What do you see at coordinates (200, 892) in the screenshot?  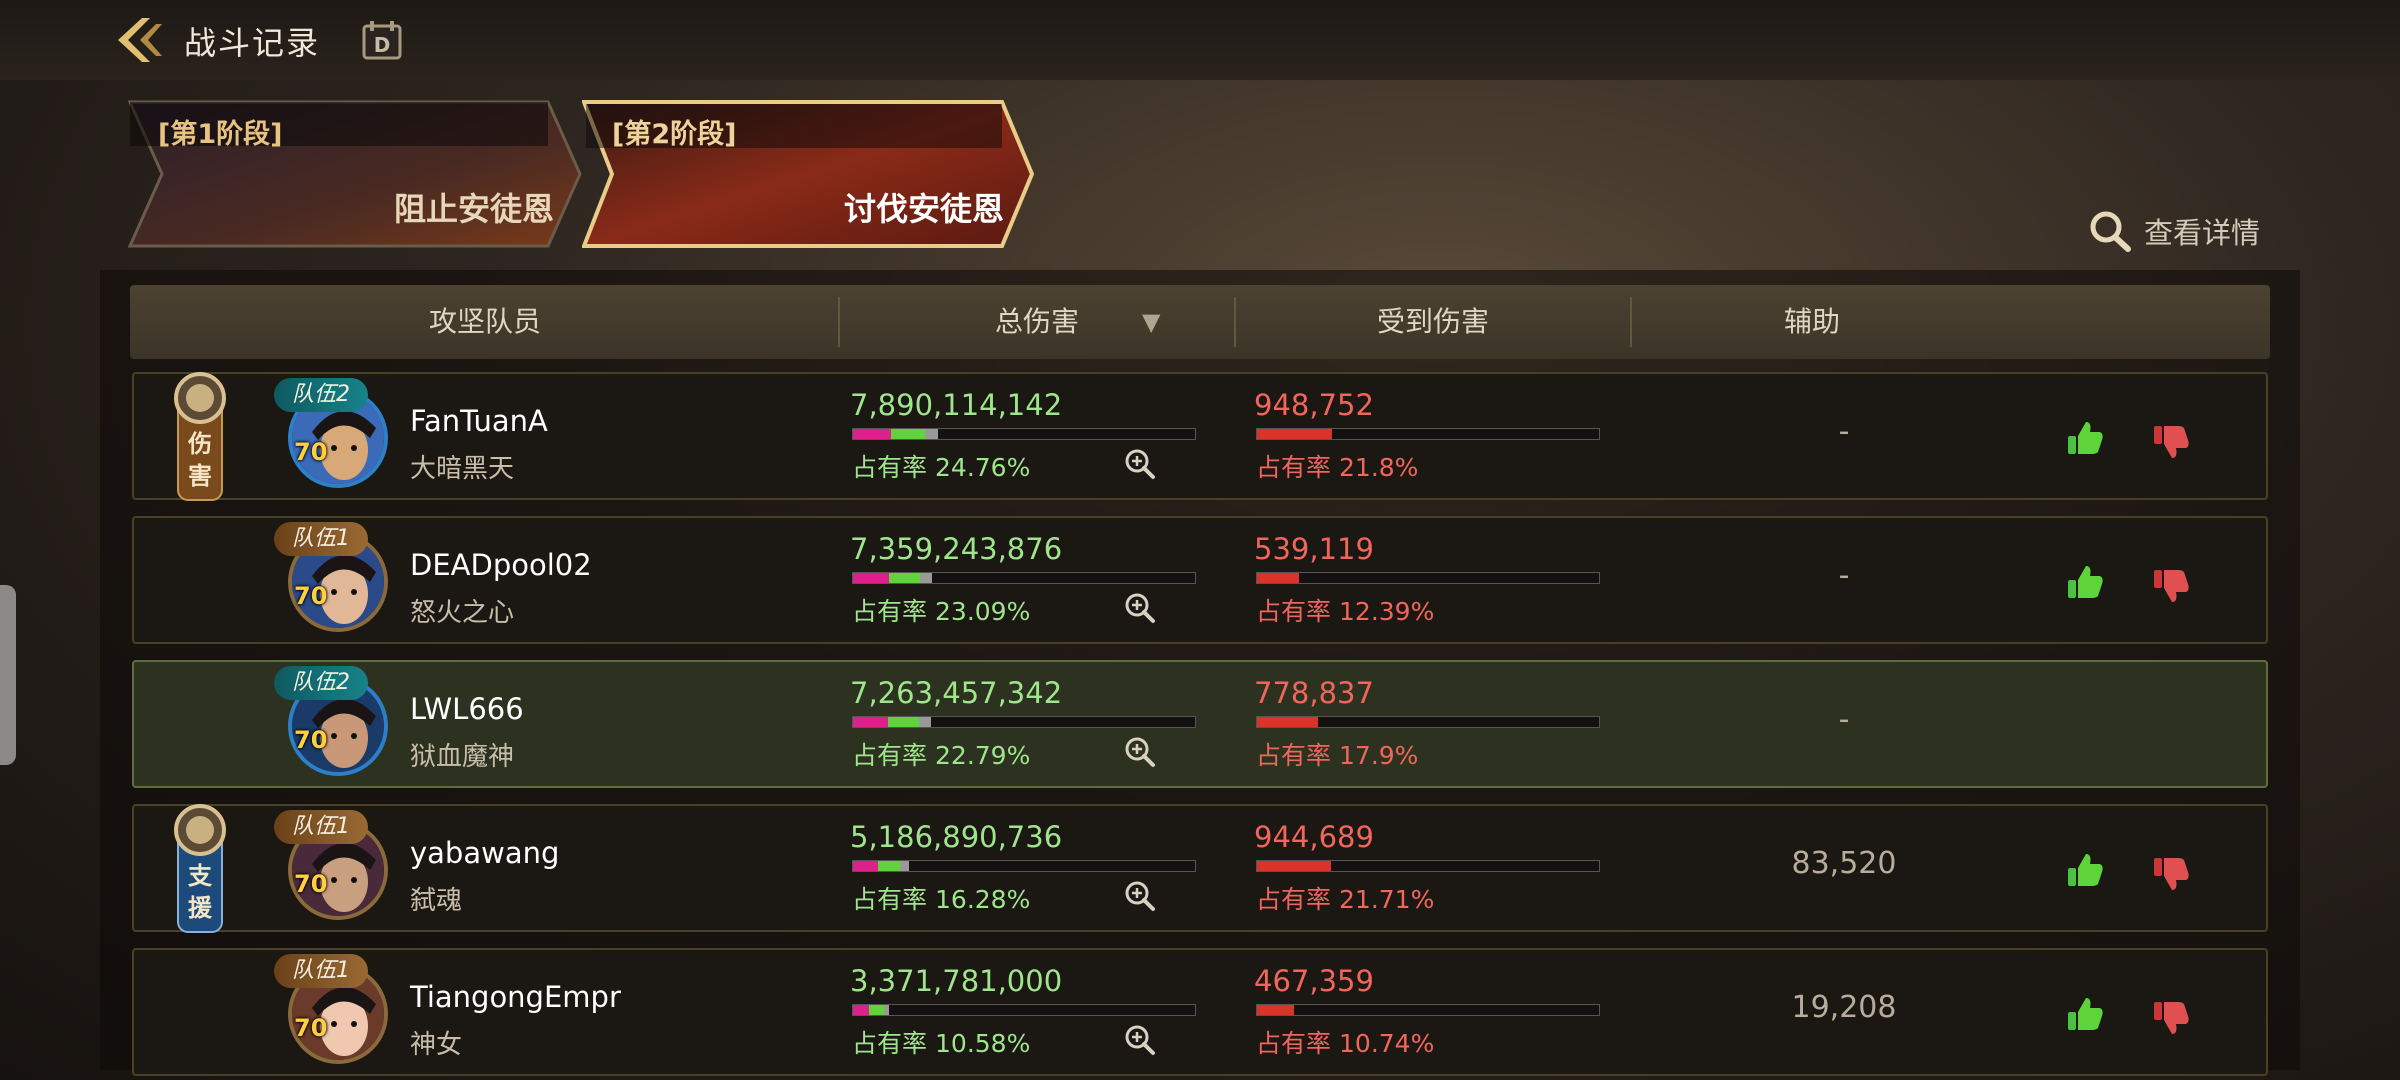 I see `role-badge-label: 支 援` at bounding box center [200, 892].